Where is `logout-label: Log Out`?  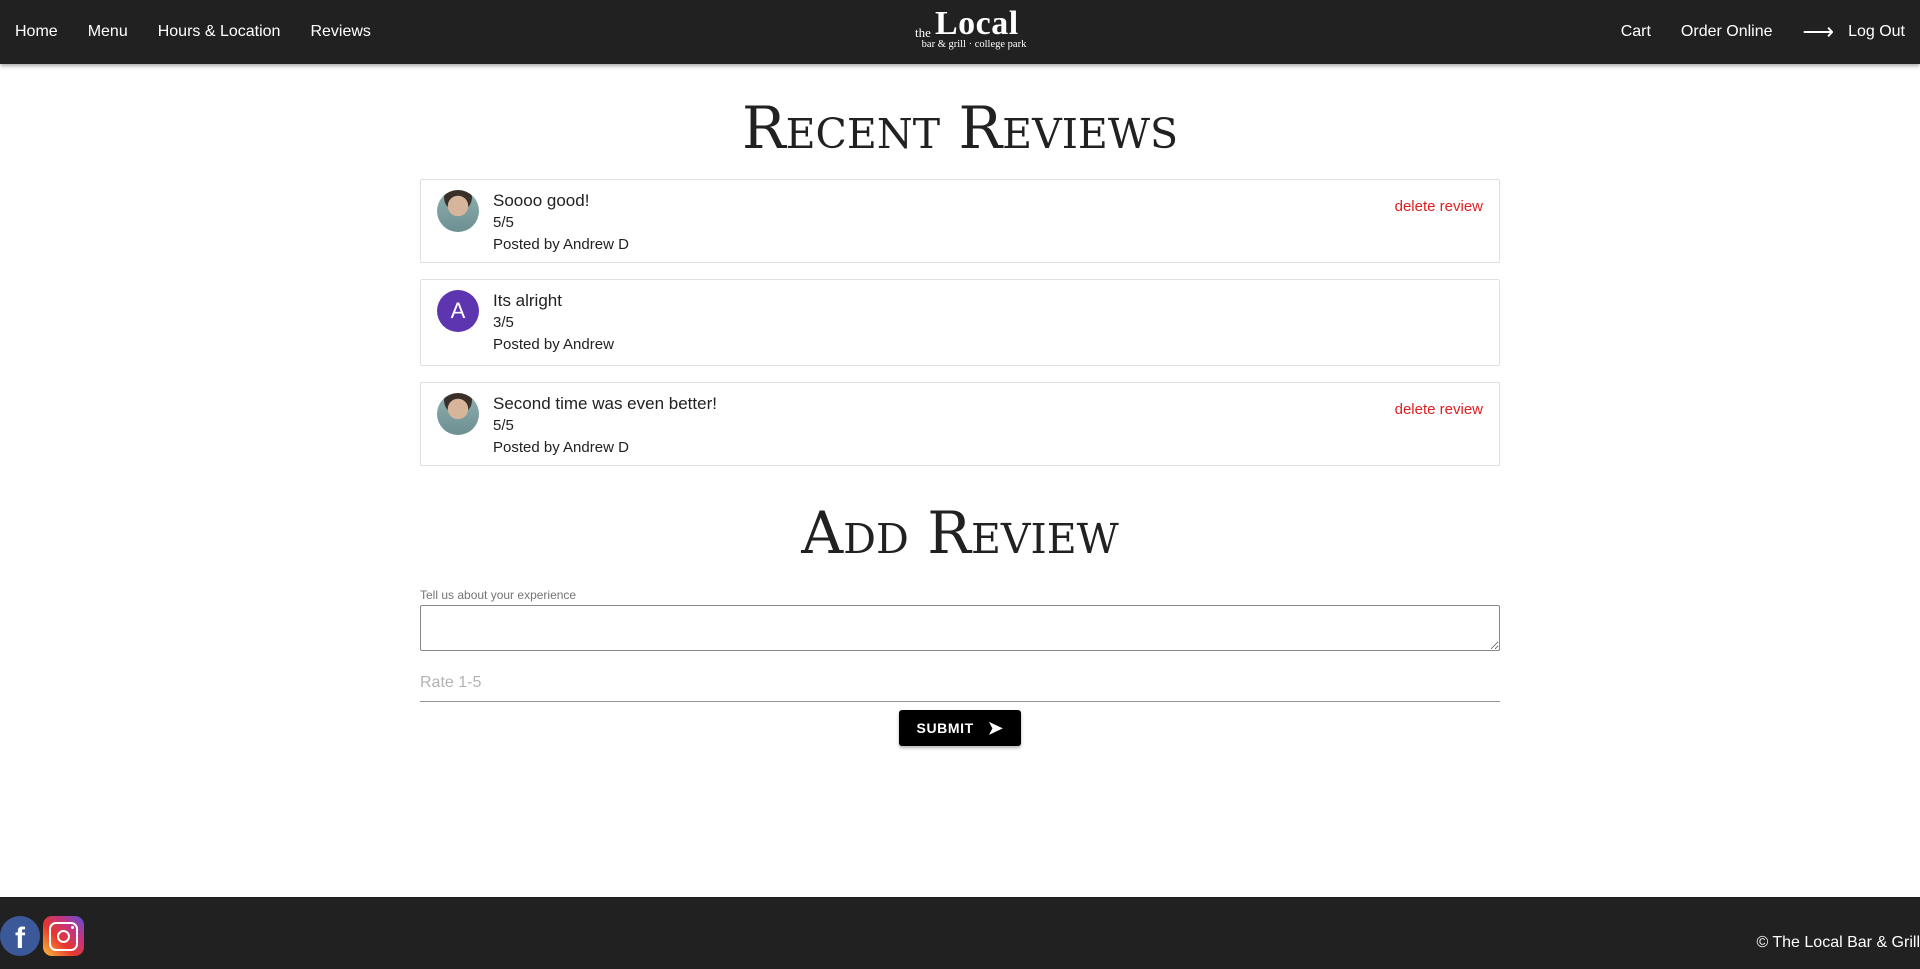
logout-label: Log Out is located at coordinates (1876, 31).